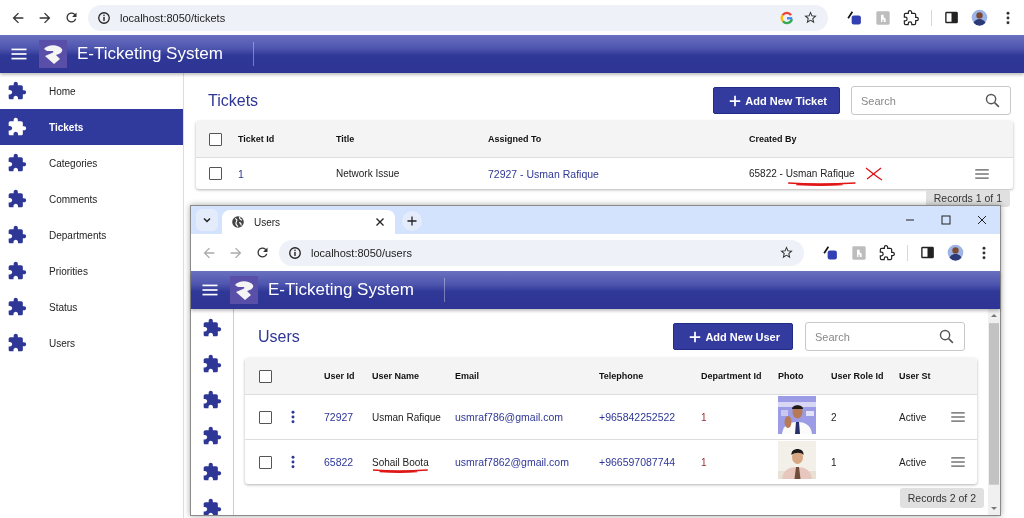 The height and width of the screenshot is (518, 1024). What do you see at coordinates (380, 222) in the screenshot?
I see `close-tab-icon` at bounding box center [380, 222].